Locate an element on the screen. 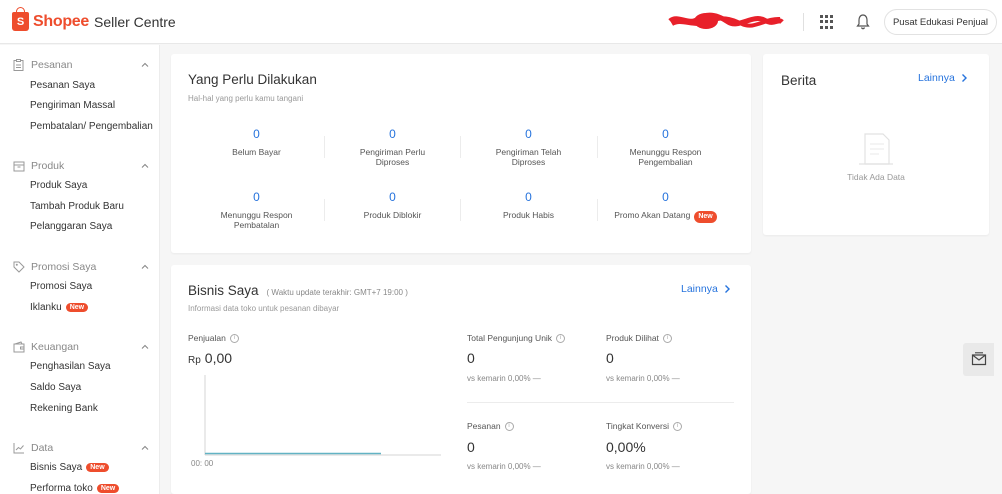  group-label: Produk is located at coordinates (48, 165).